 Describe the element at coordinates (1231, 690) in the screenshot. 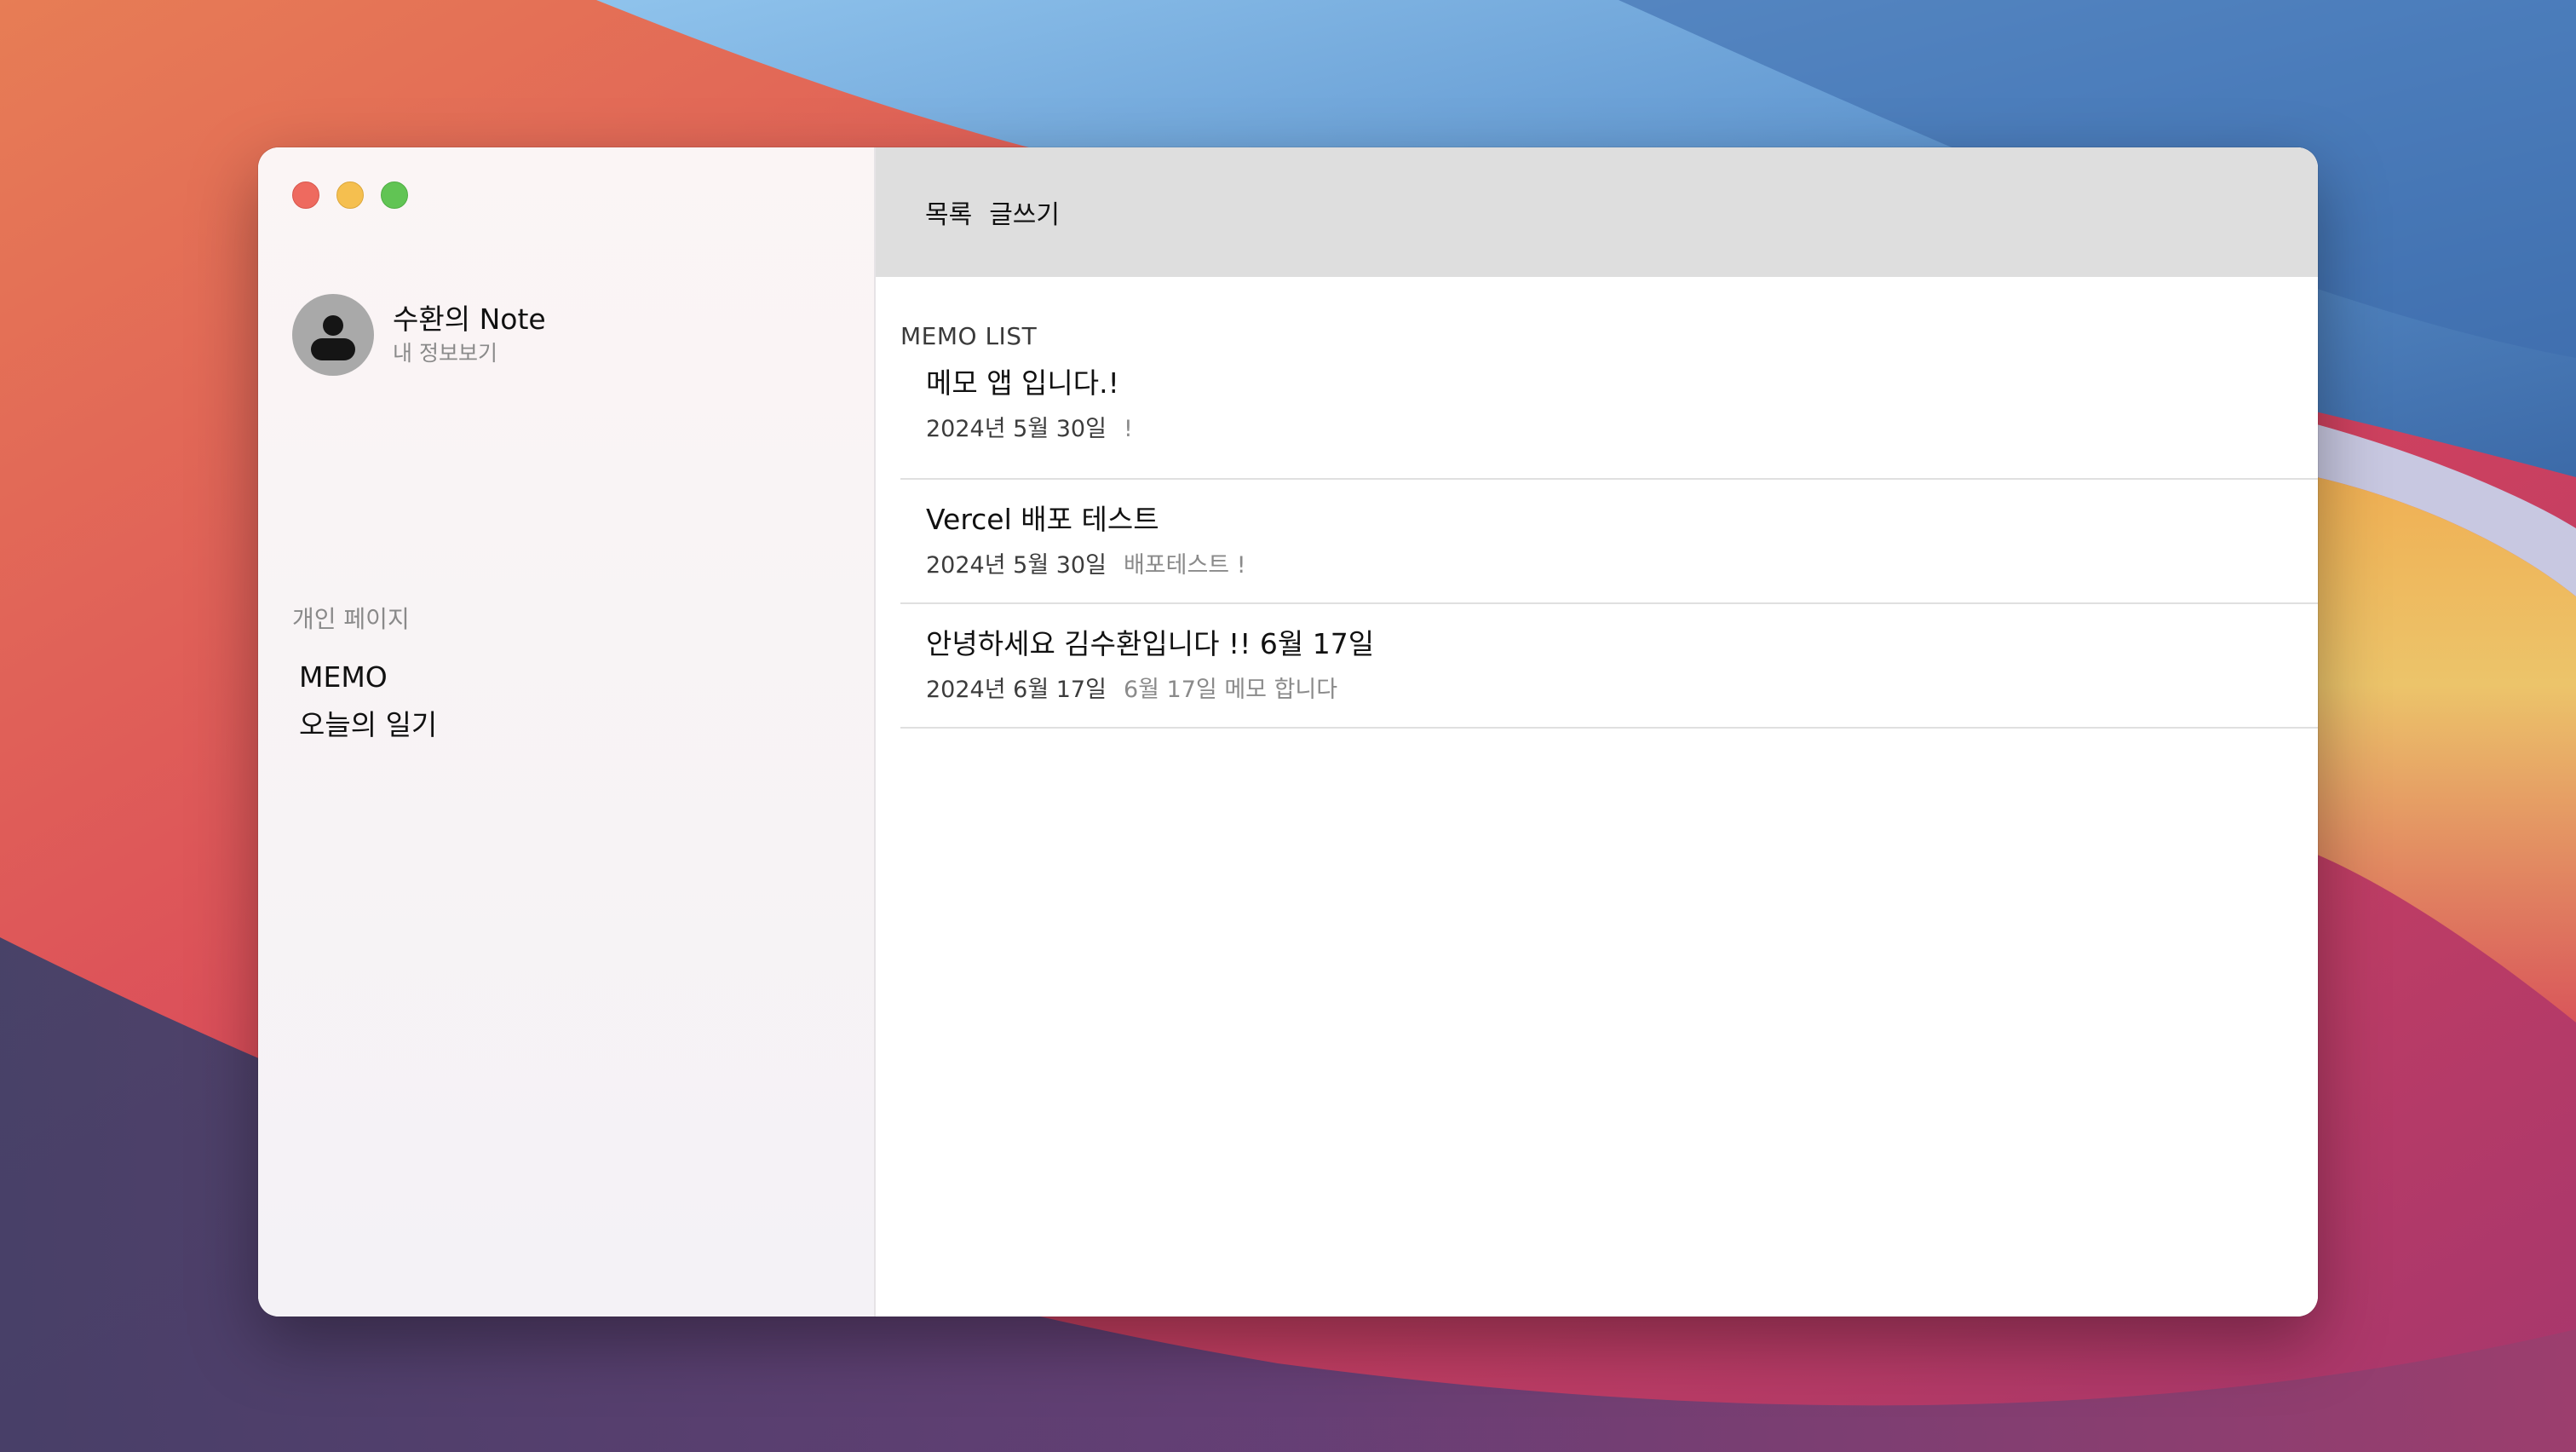

I see `memo-preview: 6월 17일 메모 합니다` at that location.